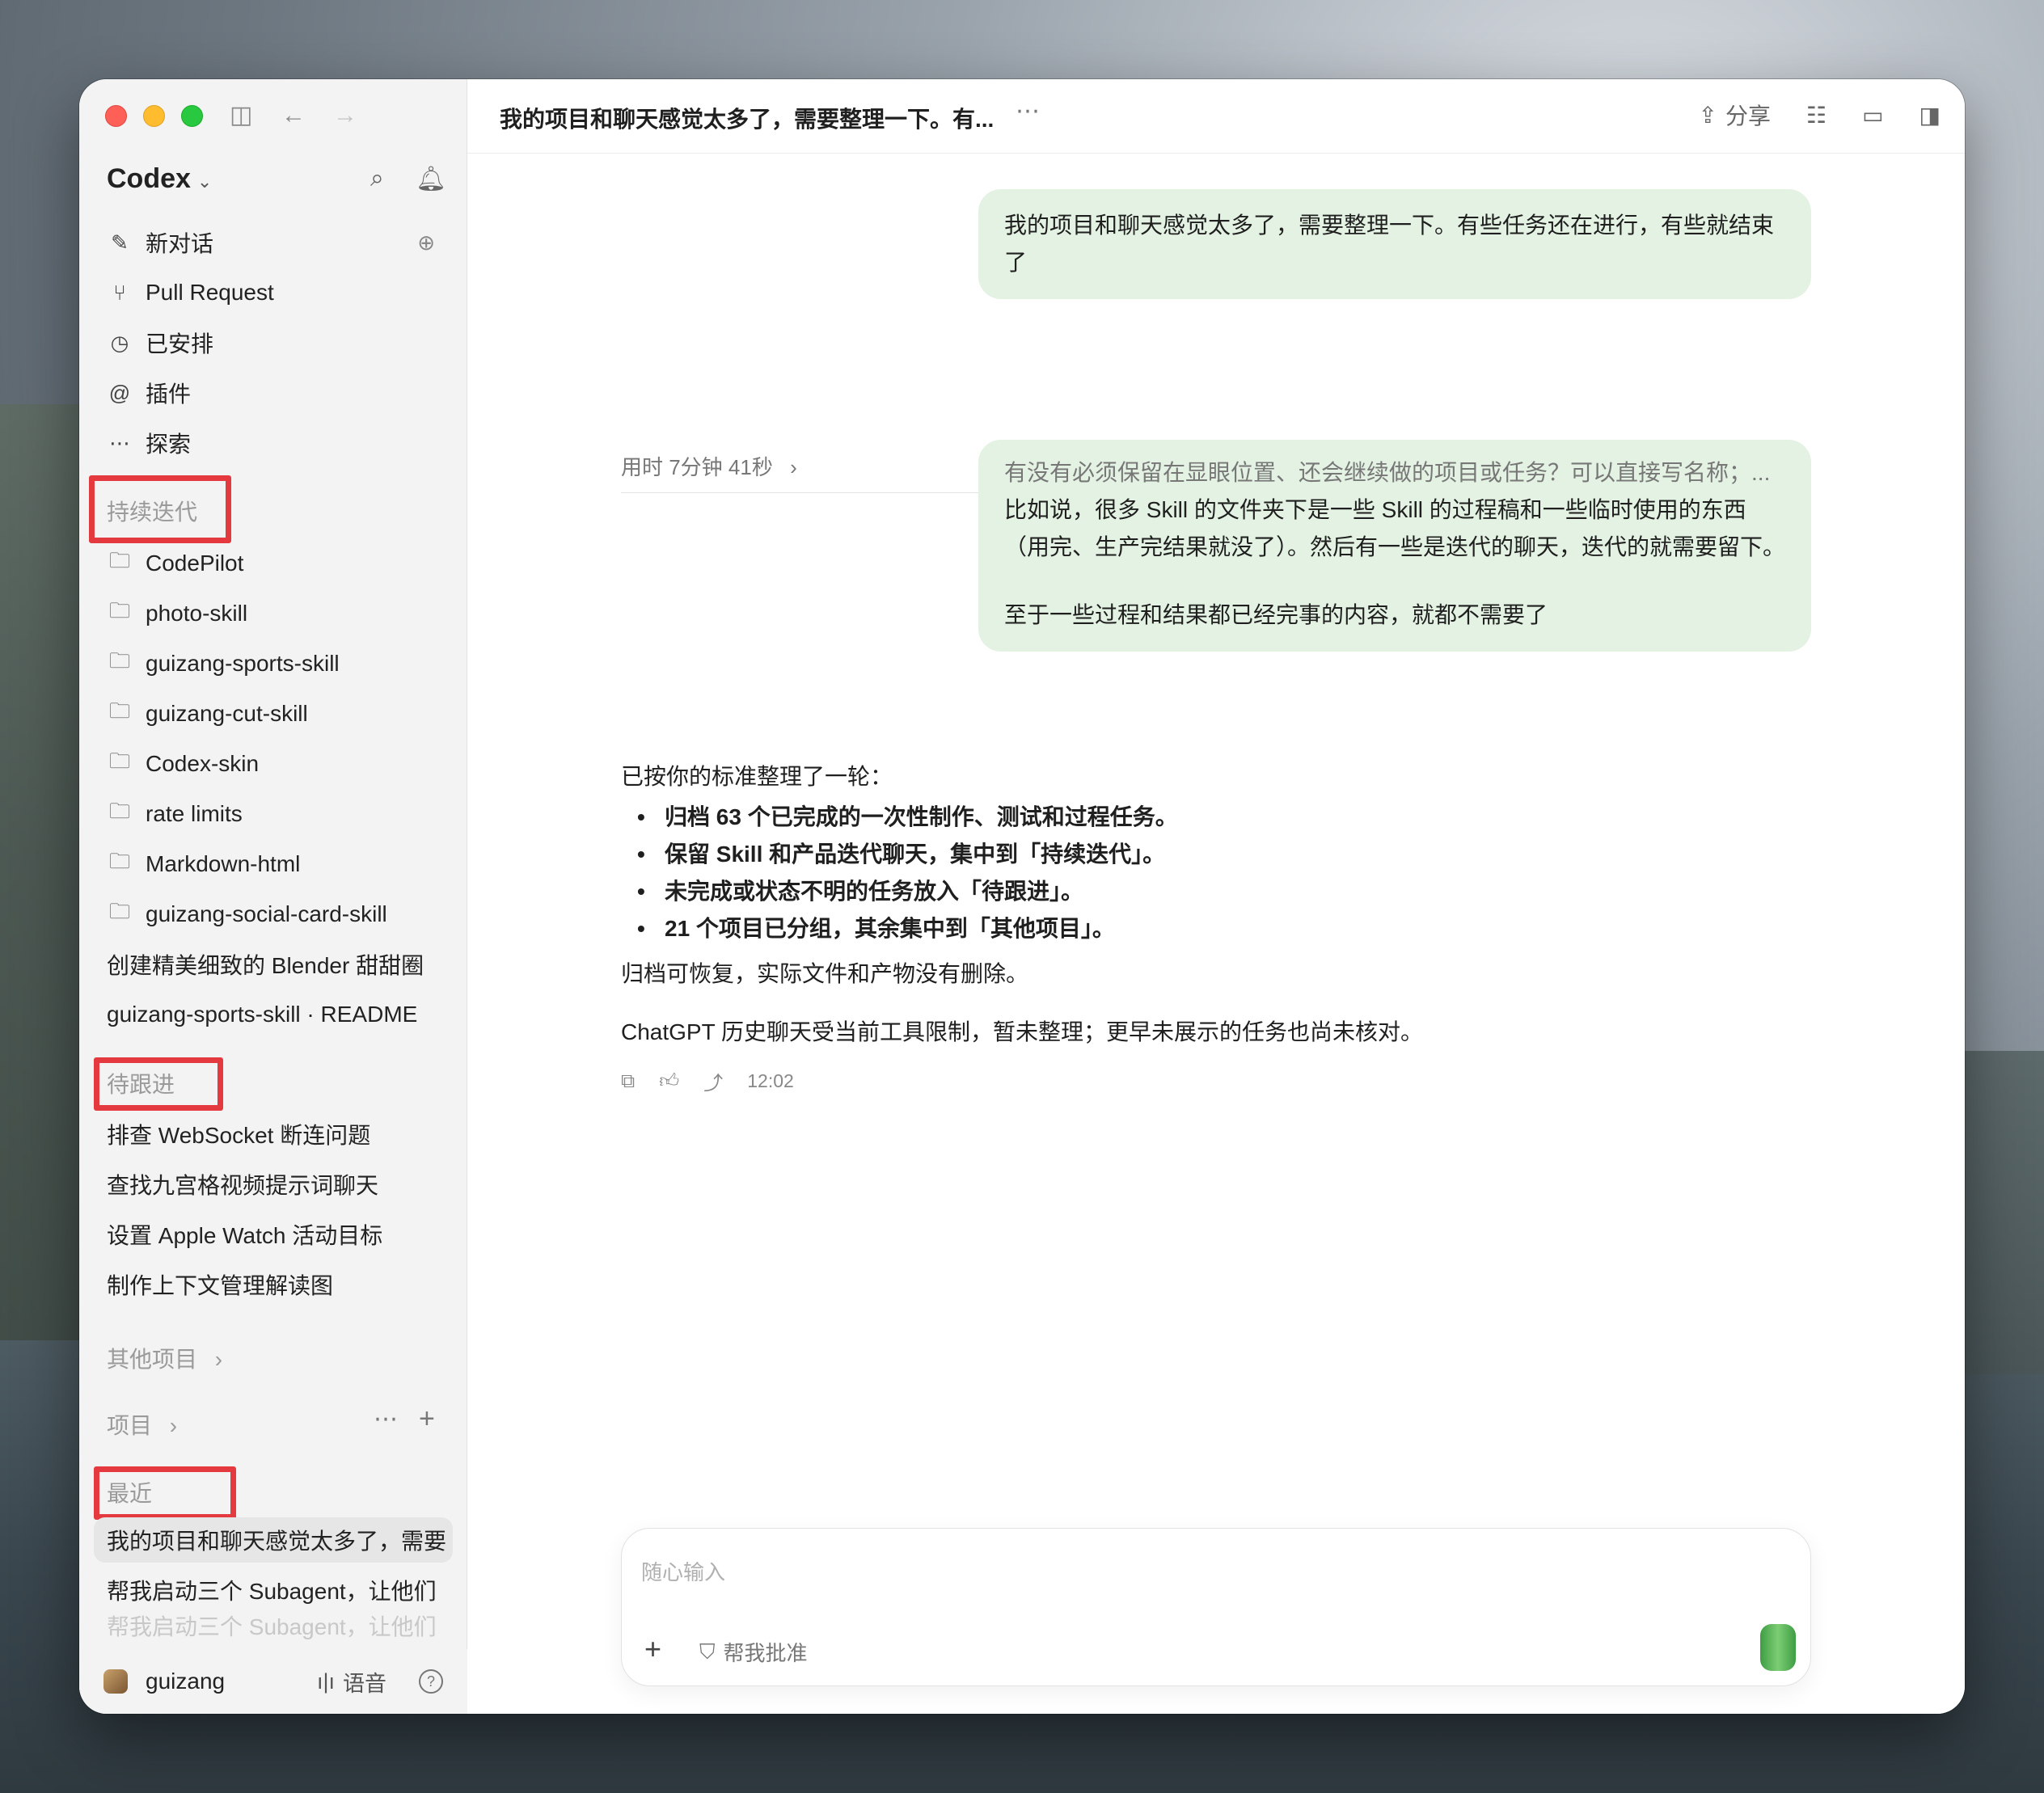 This screenshot has width=2044, height=1793. I want to click on help-icon: ?, so click(431, 1682).